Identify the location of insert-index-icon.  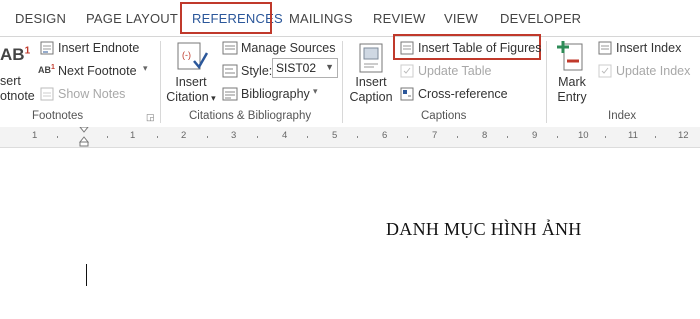
(605, 50).